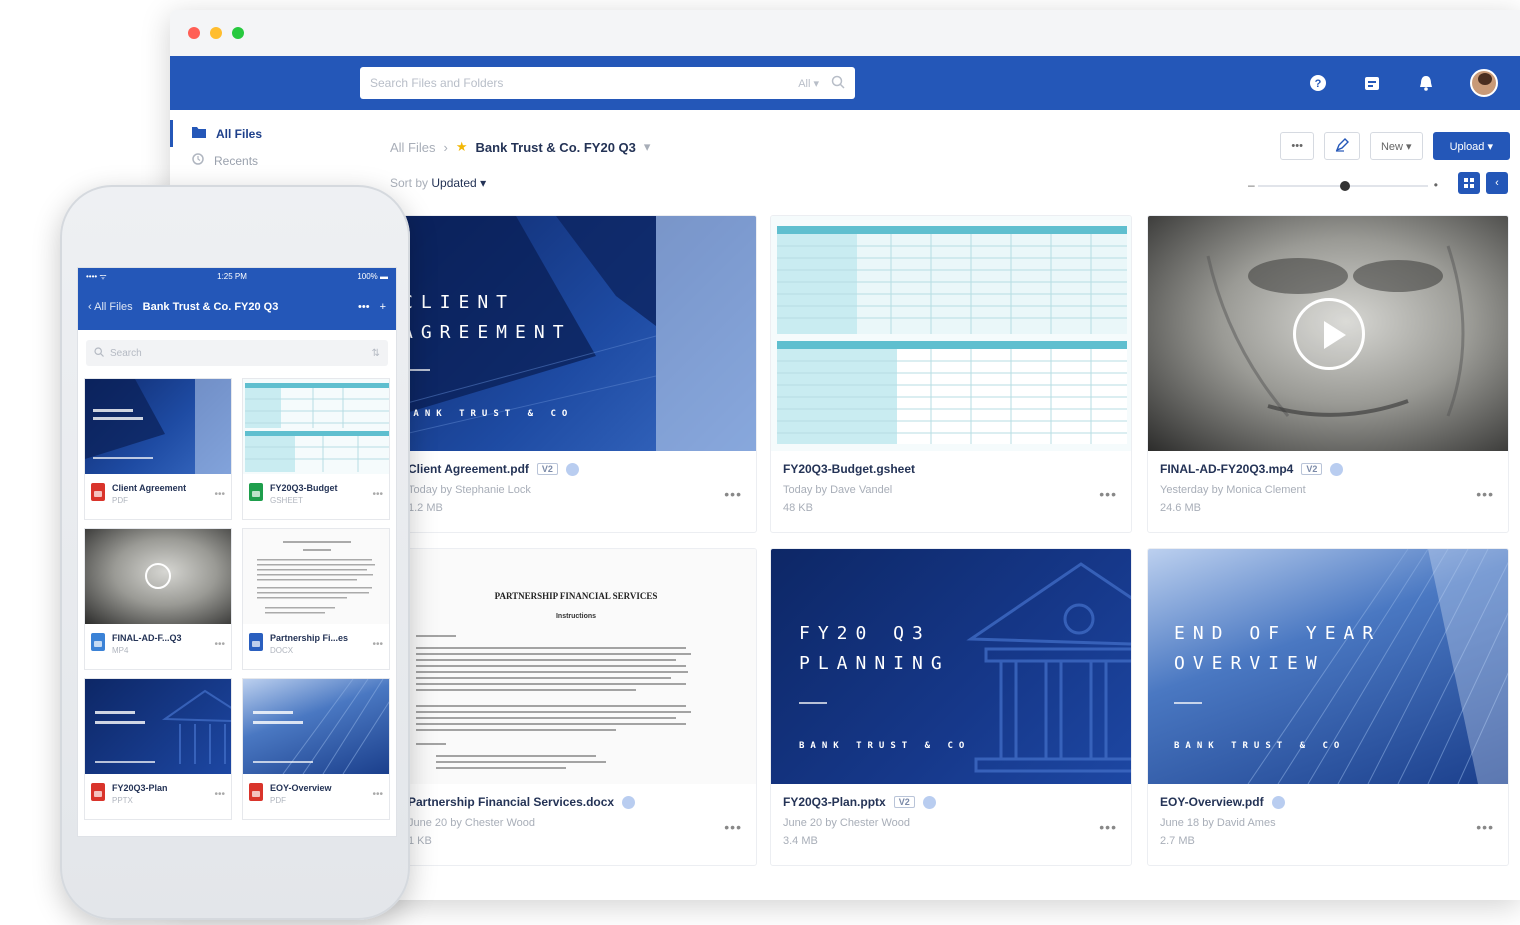  I want to click on phone-file-name: FINAL-AD-F...Q3, so click(147, 638).